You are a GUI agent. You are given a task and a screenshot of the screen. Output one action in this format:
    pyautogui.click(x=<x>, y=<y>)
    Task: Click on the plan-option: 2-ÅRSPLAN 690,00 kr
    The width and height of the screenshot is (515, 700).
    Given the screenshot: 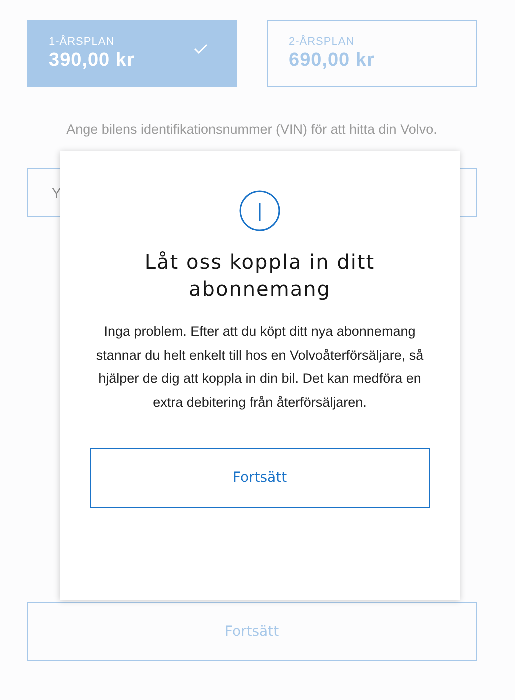 What is the action you would take?
    pyautogui.click(x=372, y=53)
    